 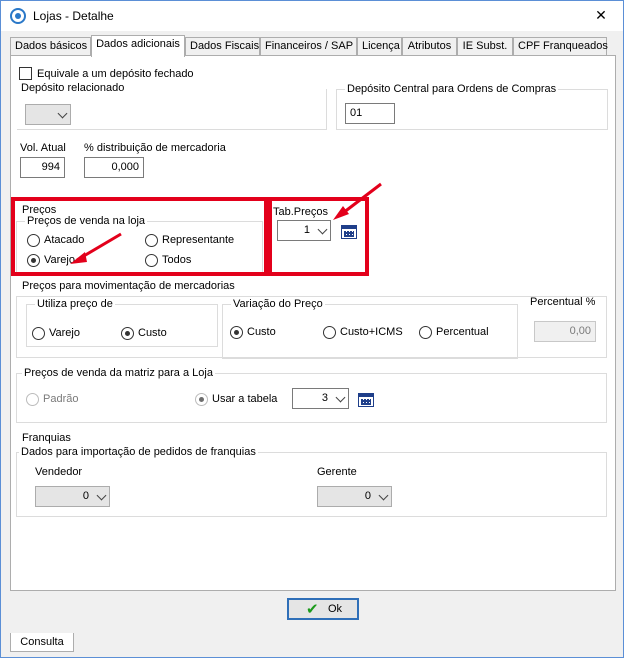 What do you see at coordinates (222, 46) in the screenshot?
I see `tab-dados-fiscais: Dados Fiscais` at bounding box center [222, 46].